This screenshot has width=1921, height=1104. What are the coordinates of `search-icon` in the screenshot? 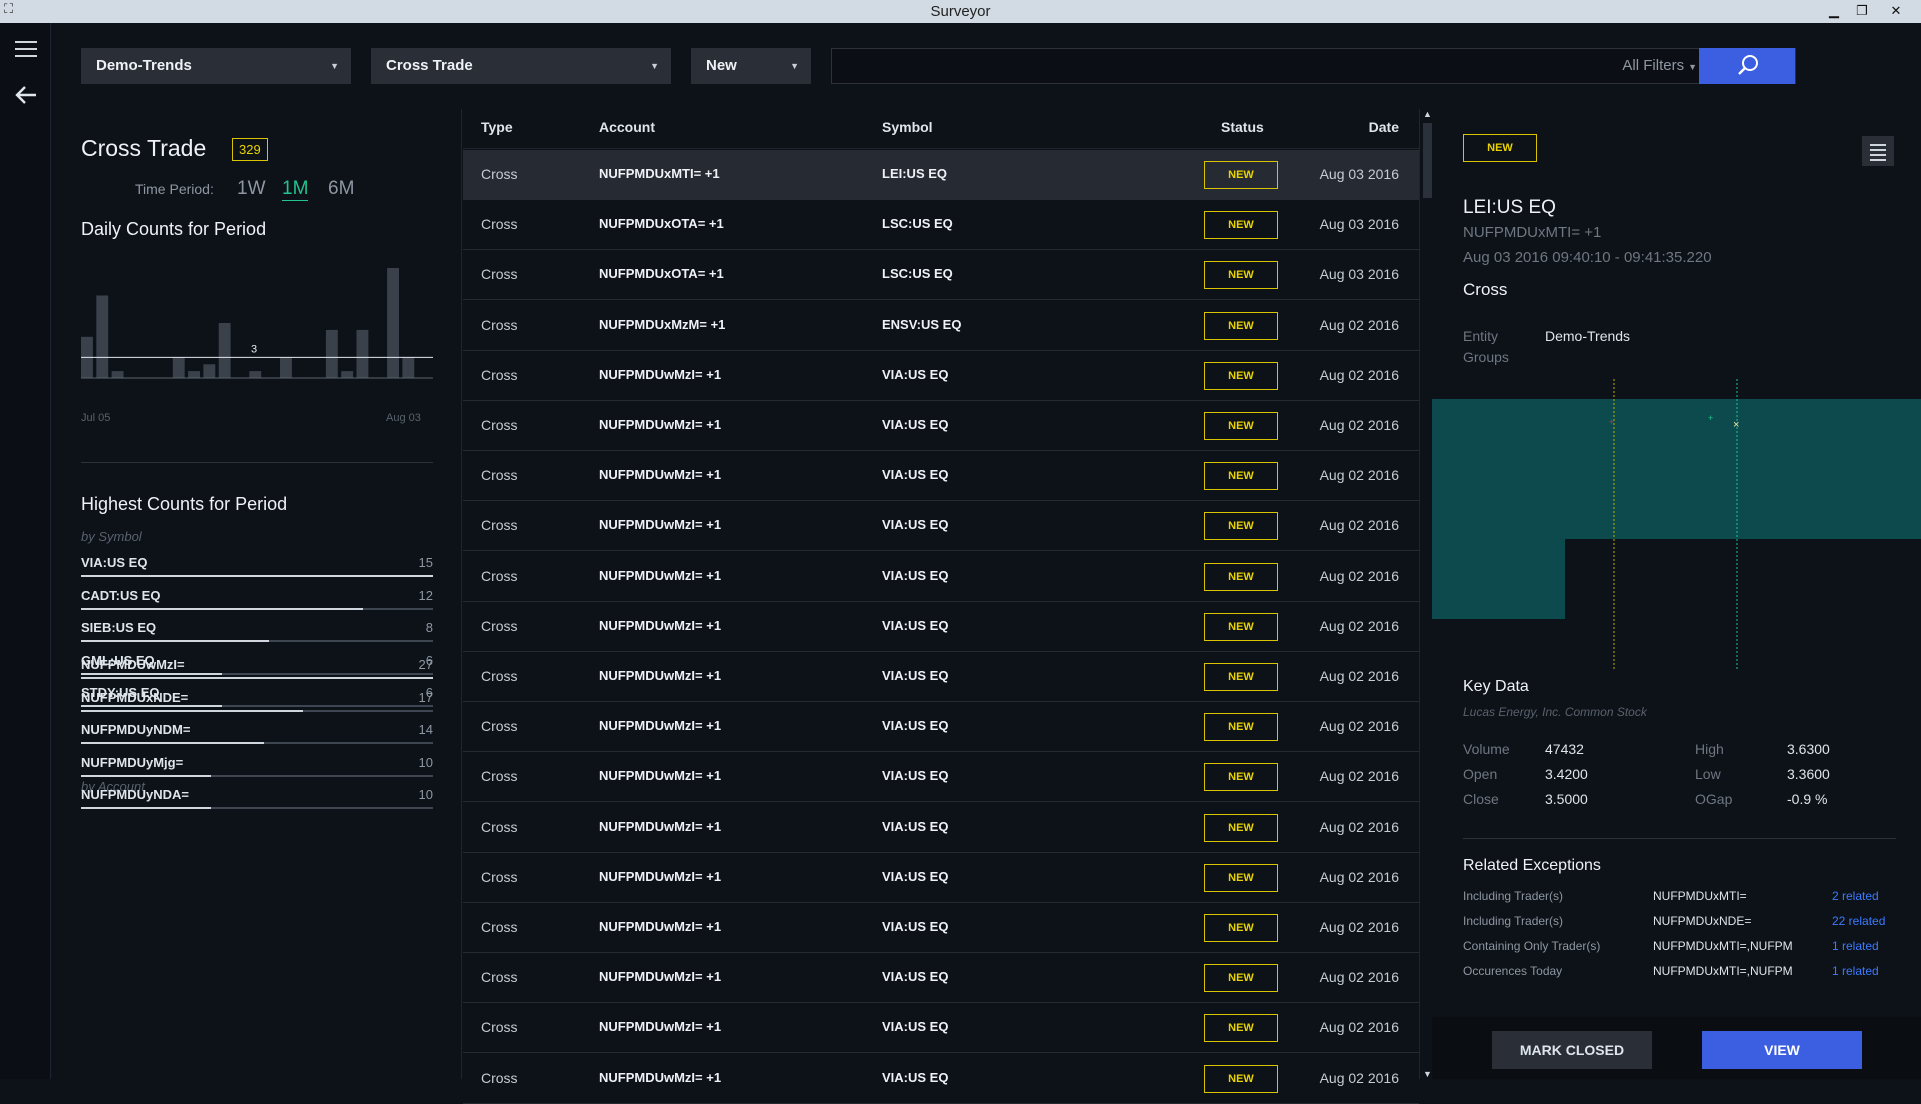 It's located at (1748, 65).